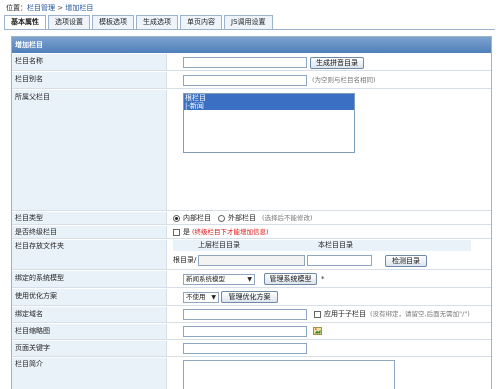 This screenshot has width=499, height=389. Describe the element at coordinates (242, 218) in the screenshot. I see `type-outer-label: 外部栏目` at that location.